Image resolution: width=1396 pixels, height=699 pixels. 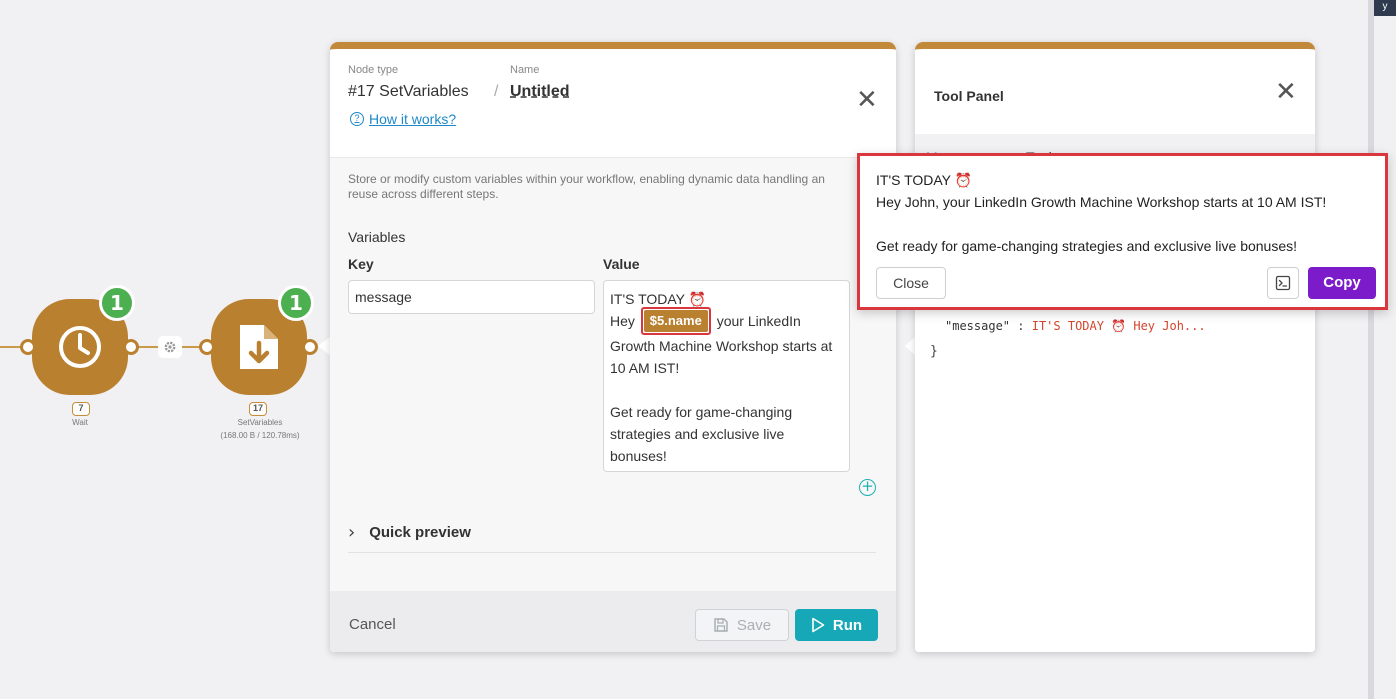 I want to click on node-stats: (168.00 B / 120.78ms), so click(x=260, y=435).